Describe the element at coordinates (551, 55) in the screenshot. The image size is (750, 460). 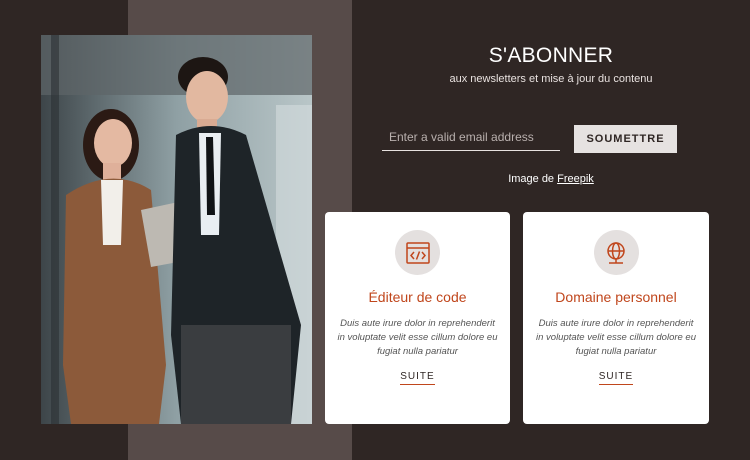
I see `page-title: S'ABONNER` at that location.